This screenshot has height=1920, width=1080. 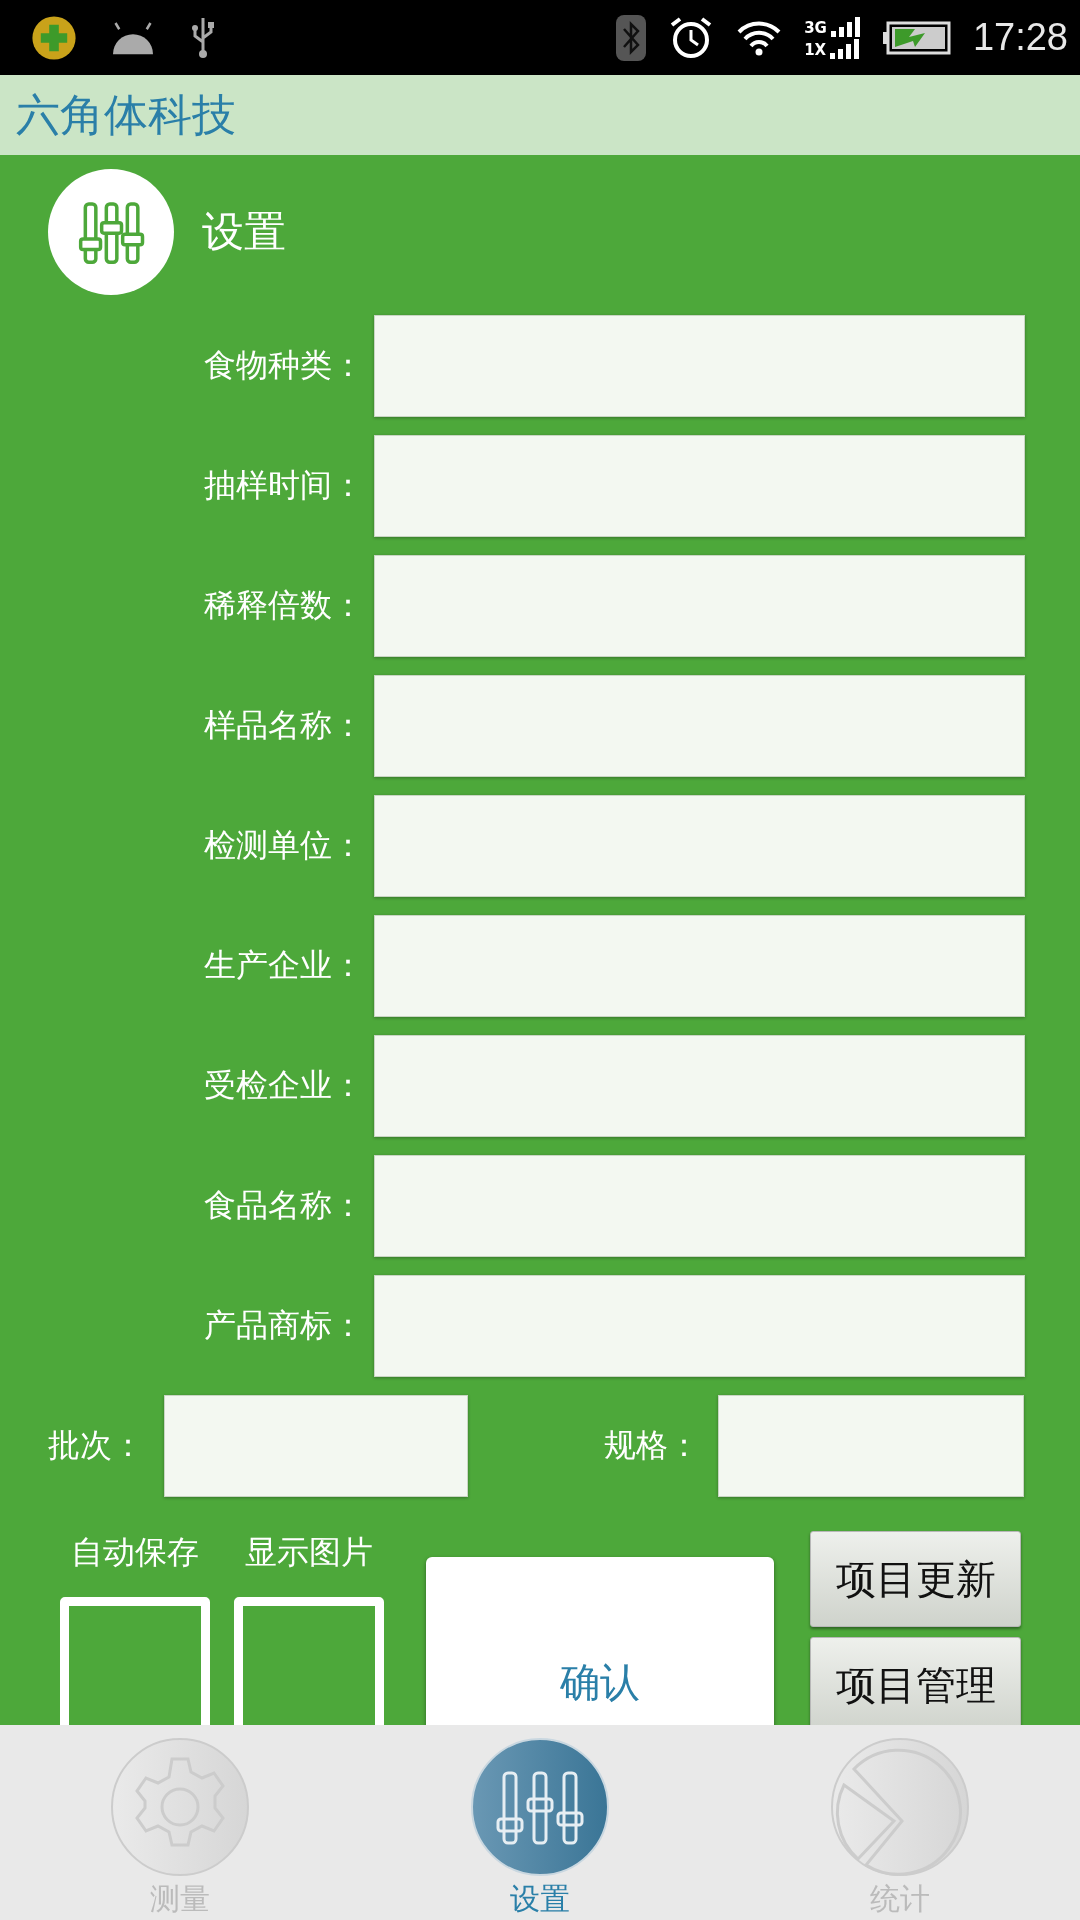 What do you see at coordinates (815, 27) in the screenshot?
I see `network-type: 3G` at bounding box center [815, 27].